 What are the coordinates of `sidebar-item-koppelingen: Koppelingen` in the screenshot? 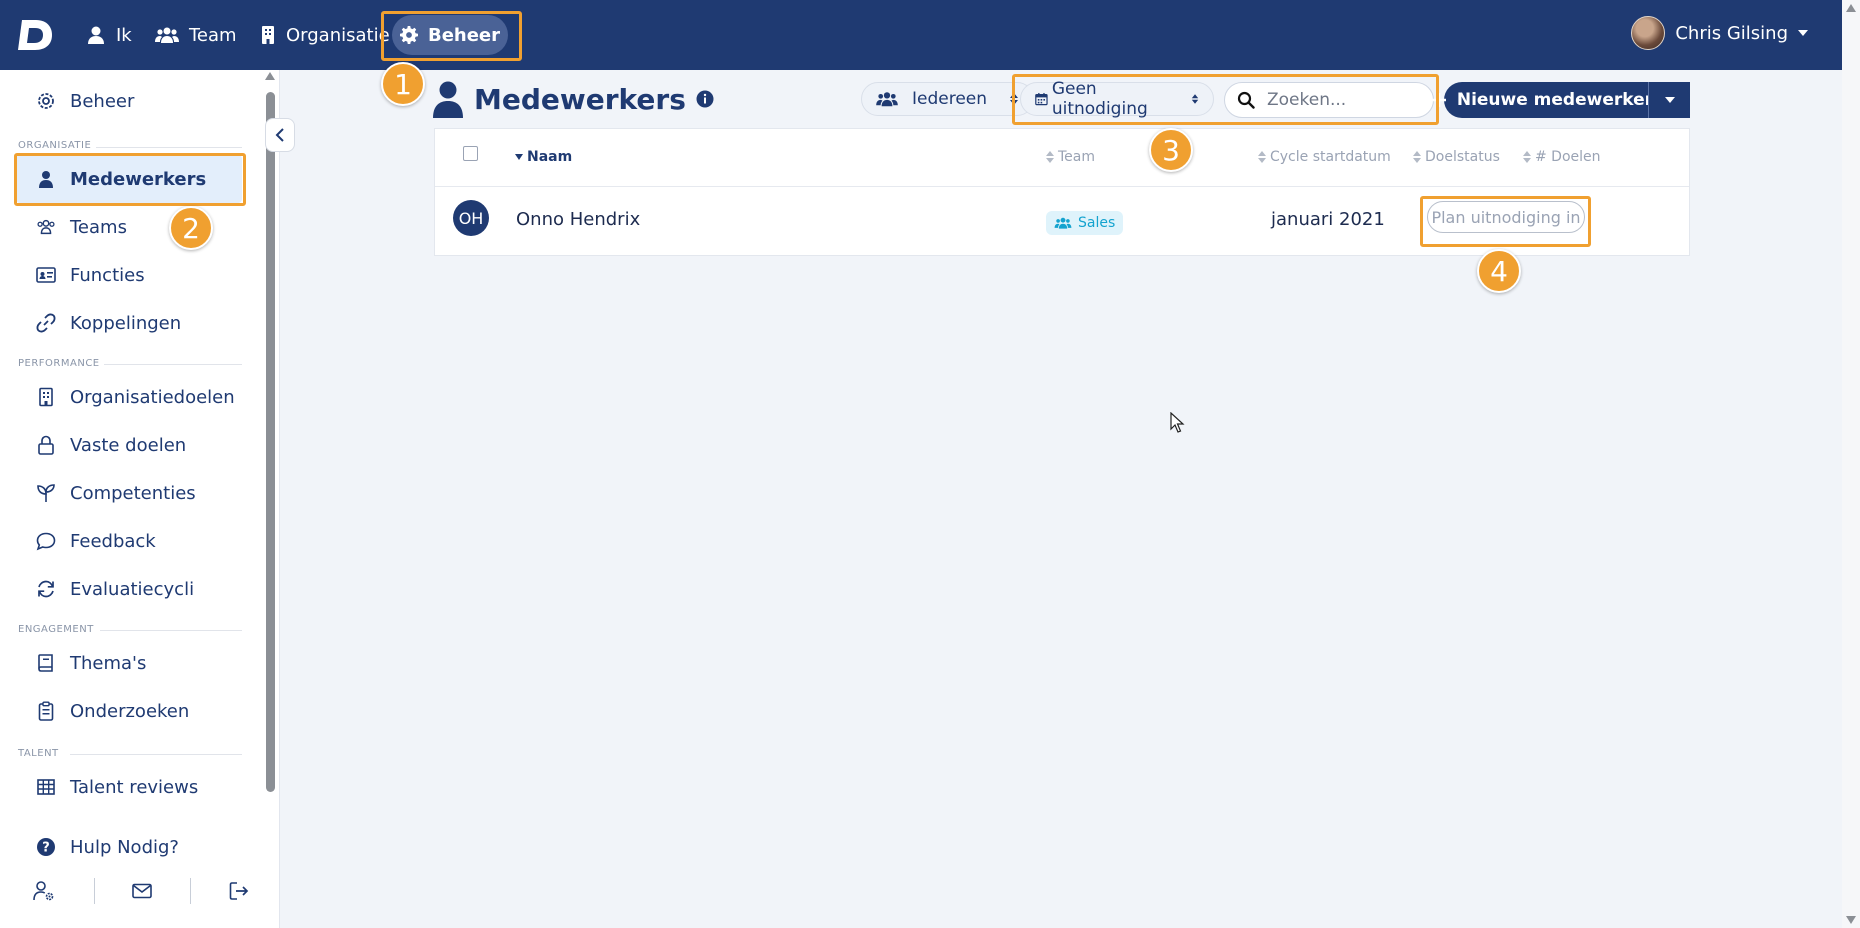 It's located at (108, 323).